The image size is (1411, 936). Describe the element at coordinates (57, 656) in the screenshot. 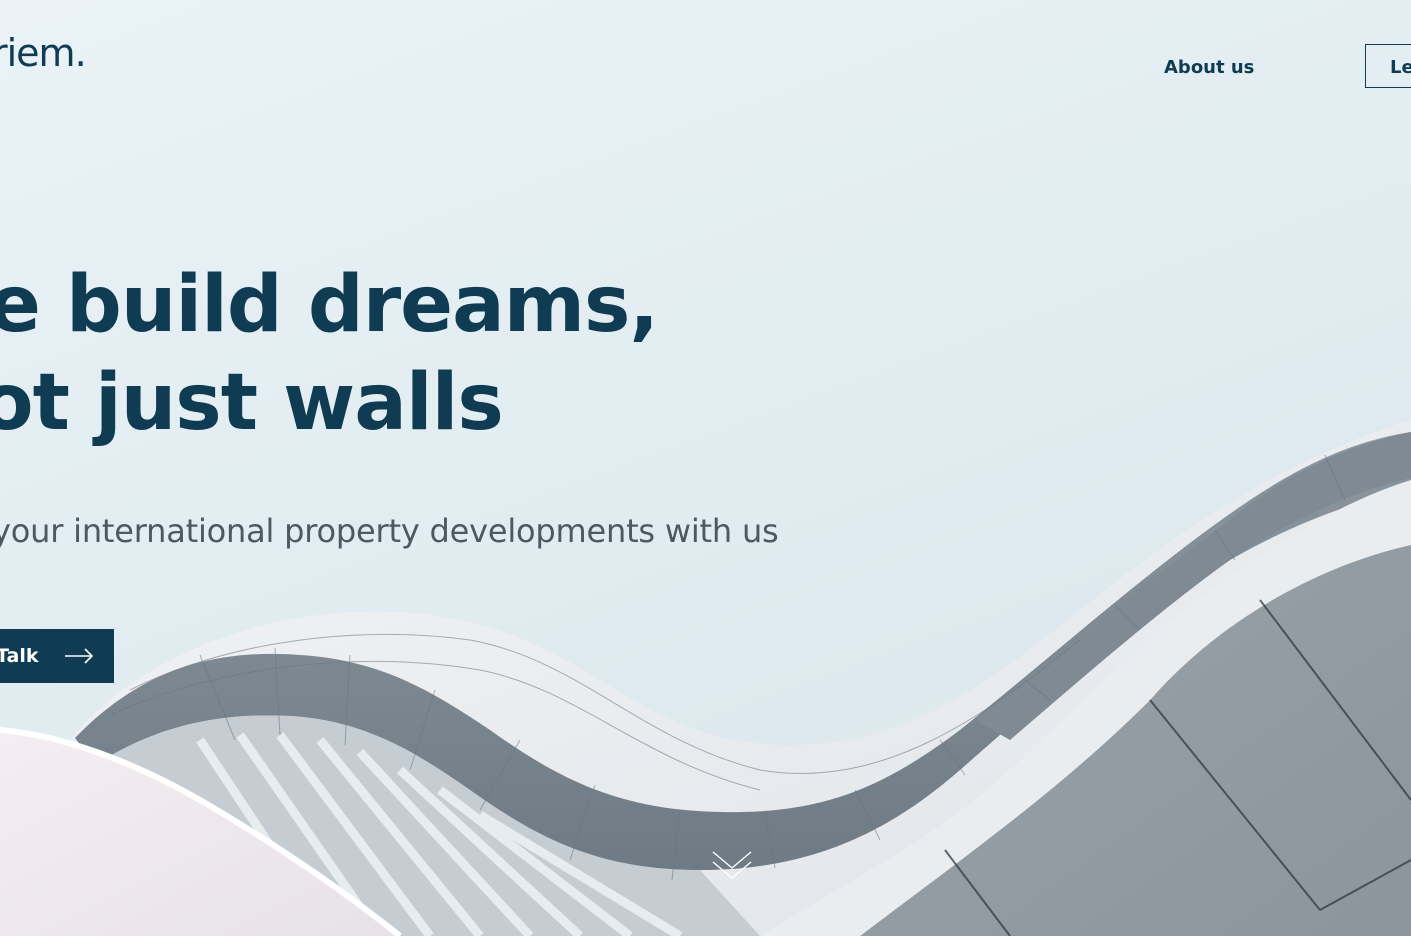

I see `lets-talk-button: Talk` at that location.